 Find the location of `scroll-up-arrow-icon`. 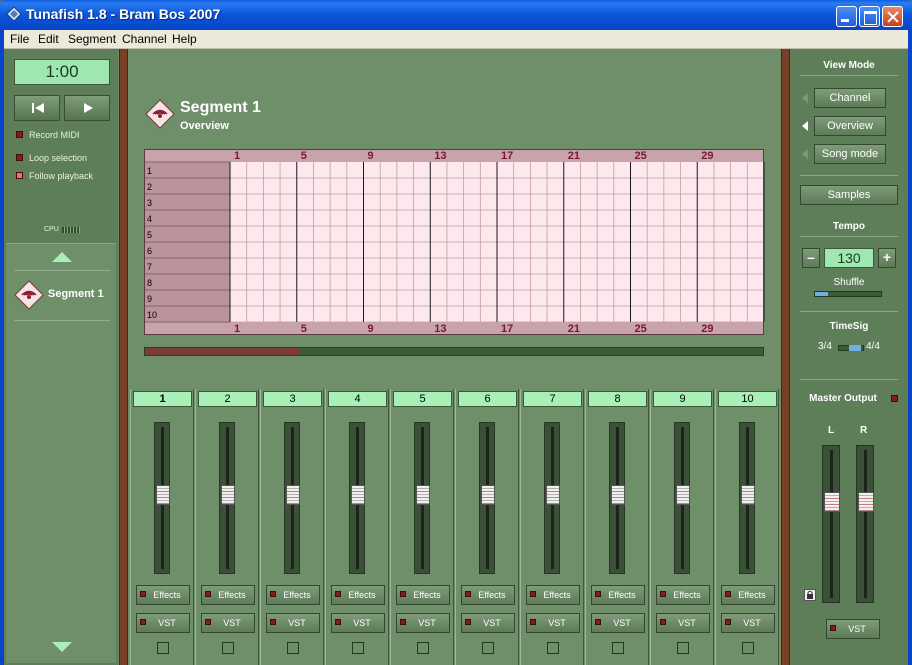

scroll-up-arrow-icon is located at coordinates (62, 257).